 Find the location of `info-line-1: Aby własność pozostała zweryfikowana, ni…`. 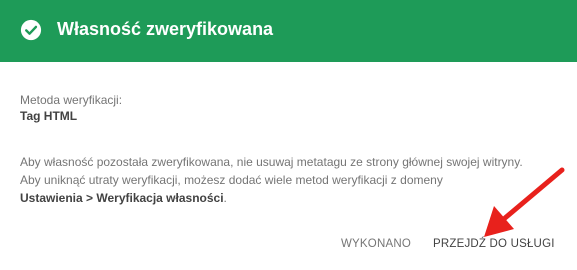

info-line-1: Aby własność pozostała zweryfikowana, ni… is located at coordinates (271, 162).